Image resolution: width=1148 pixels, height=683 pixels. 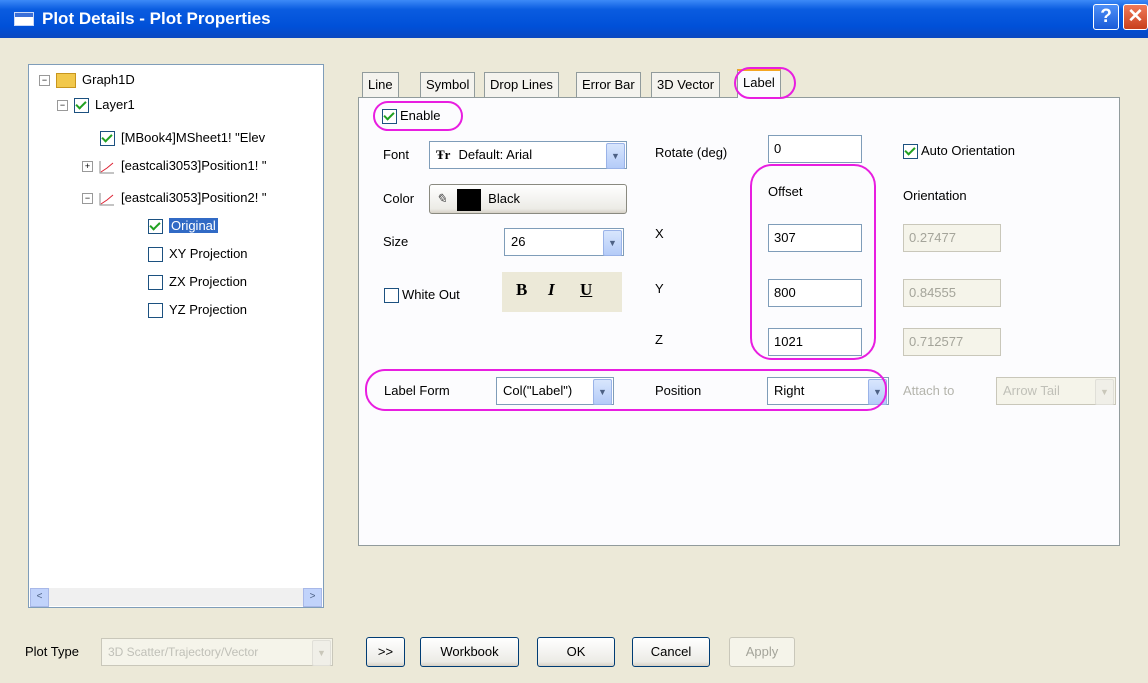 I want to click on tree-item-position1: + [eastcali3053]Position1! ", so click(x=174, y=166).